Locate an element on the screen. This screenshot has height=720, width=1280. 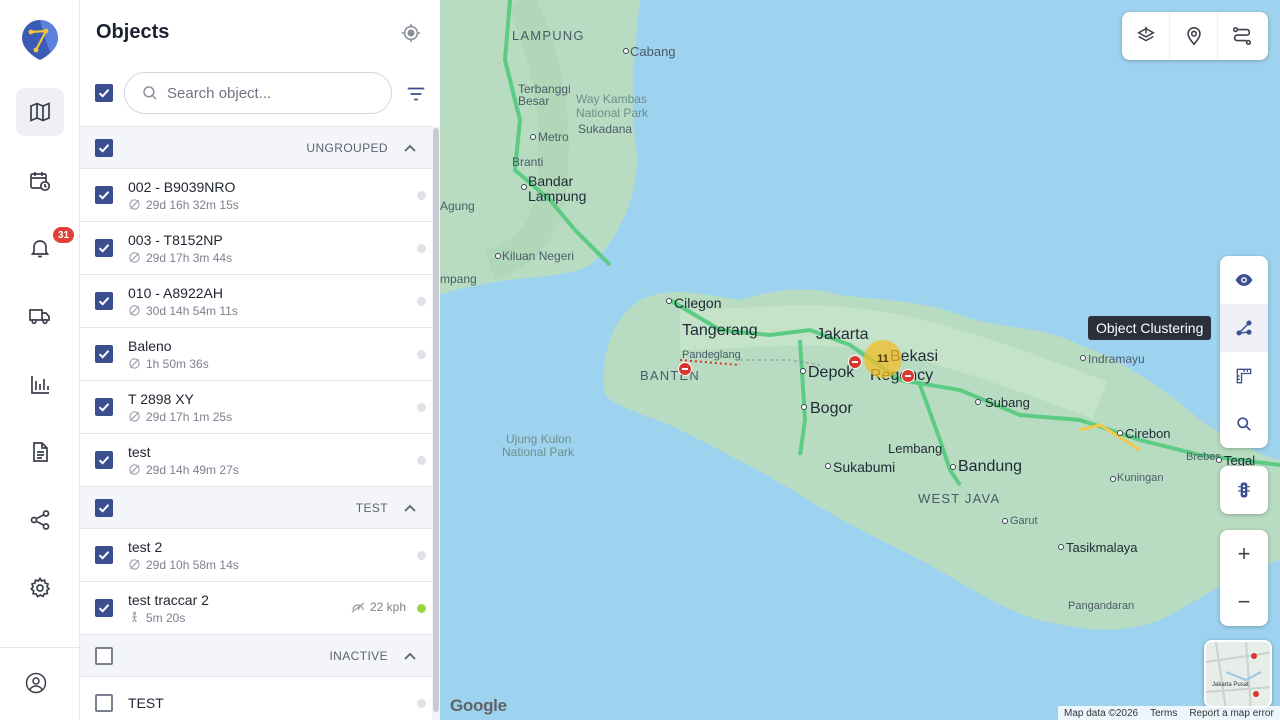
map-label: Subang is located at coordinates (1007, 402).